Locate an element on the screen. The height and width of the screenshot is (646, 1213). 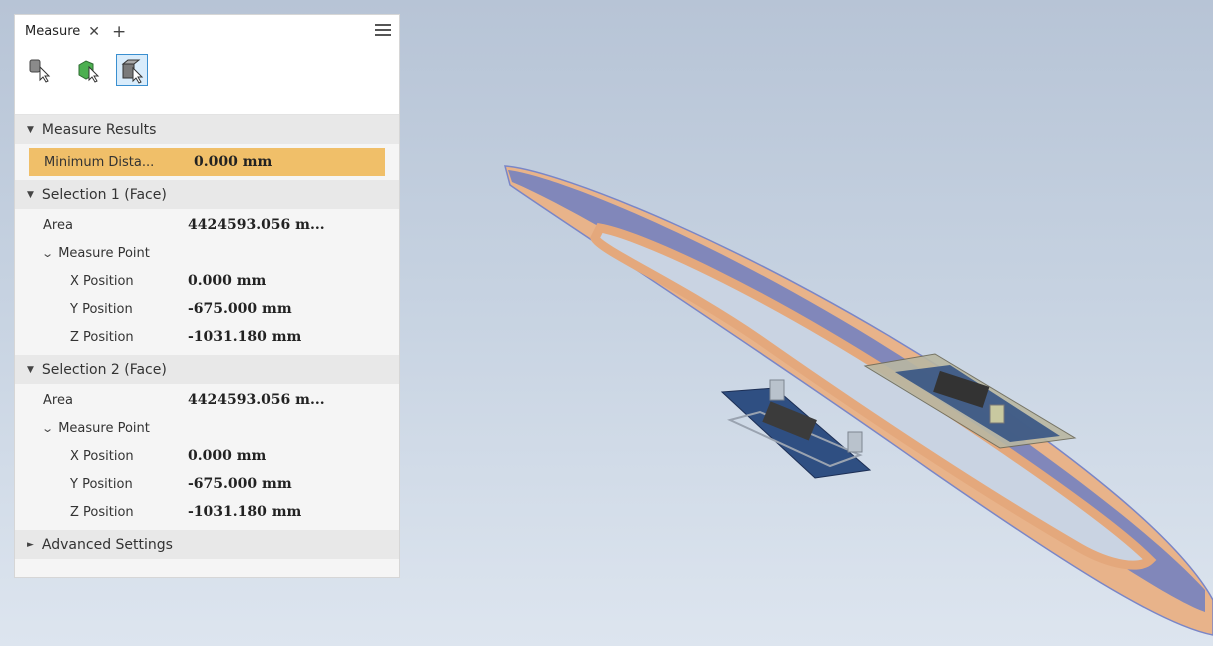
measure-results-header: ▼ Measure Results is located at coordinates (207, 129).